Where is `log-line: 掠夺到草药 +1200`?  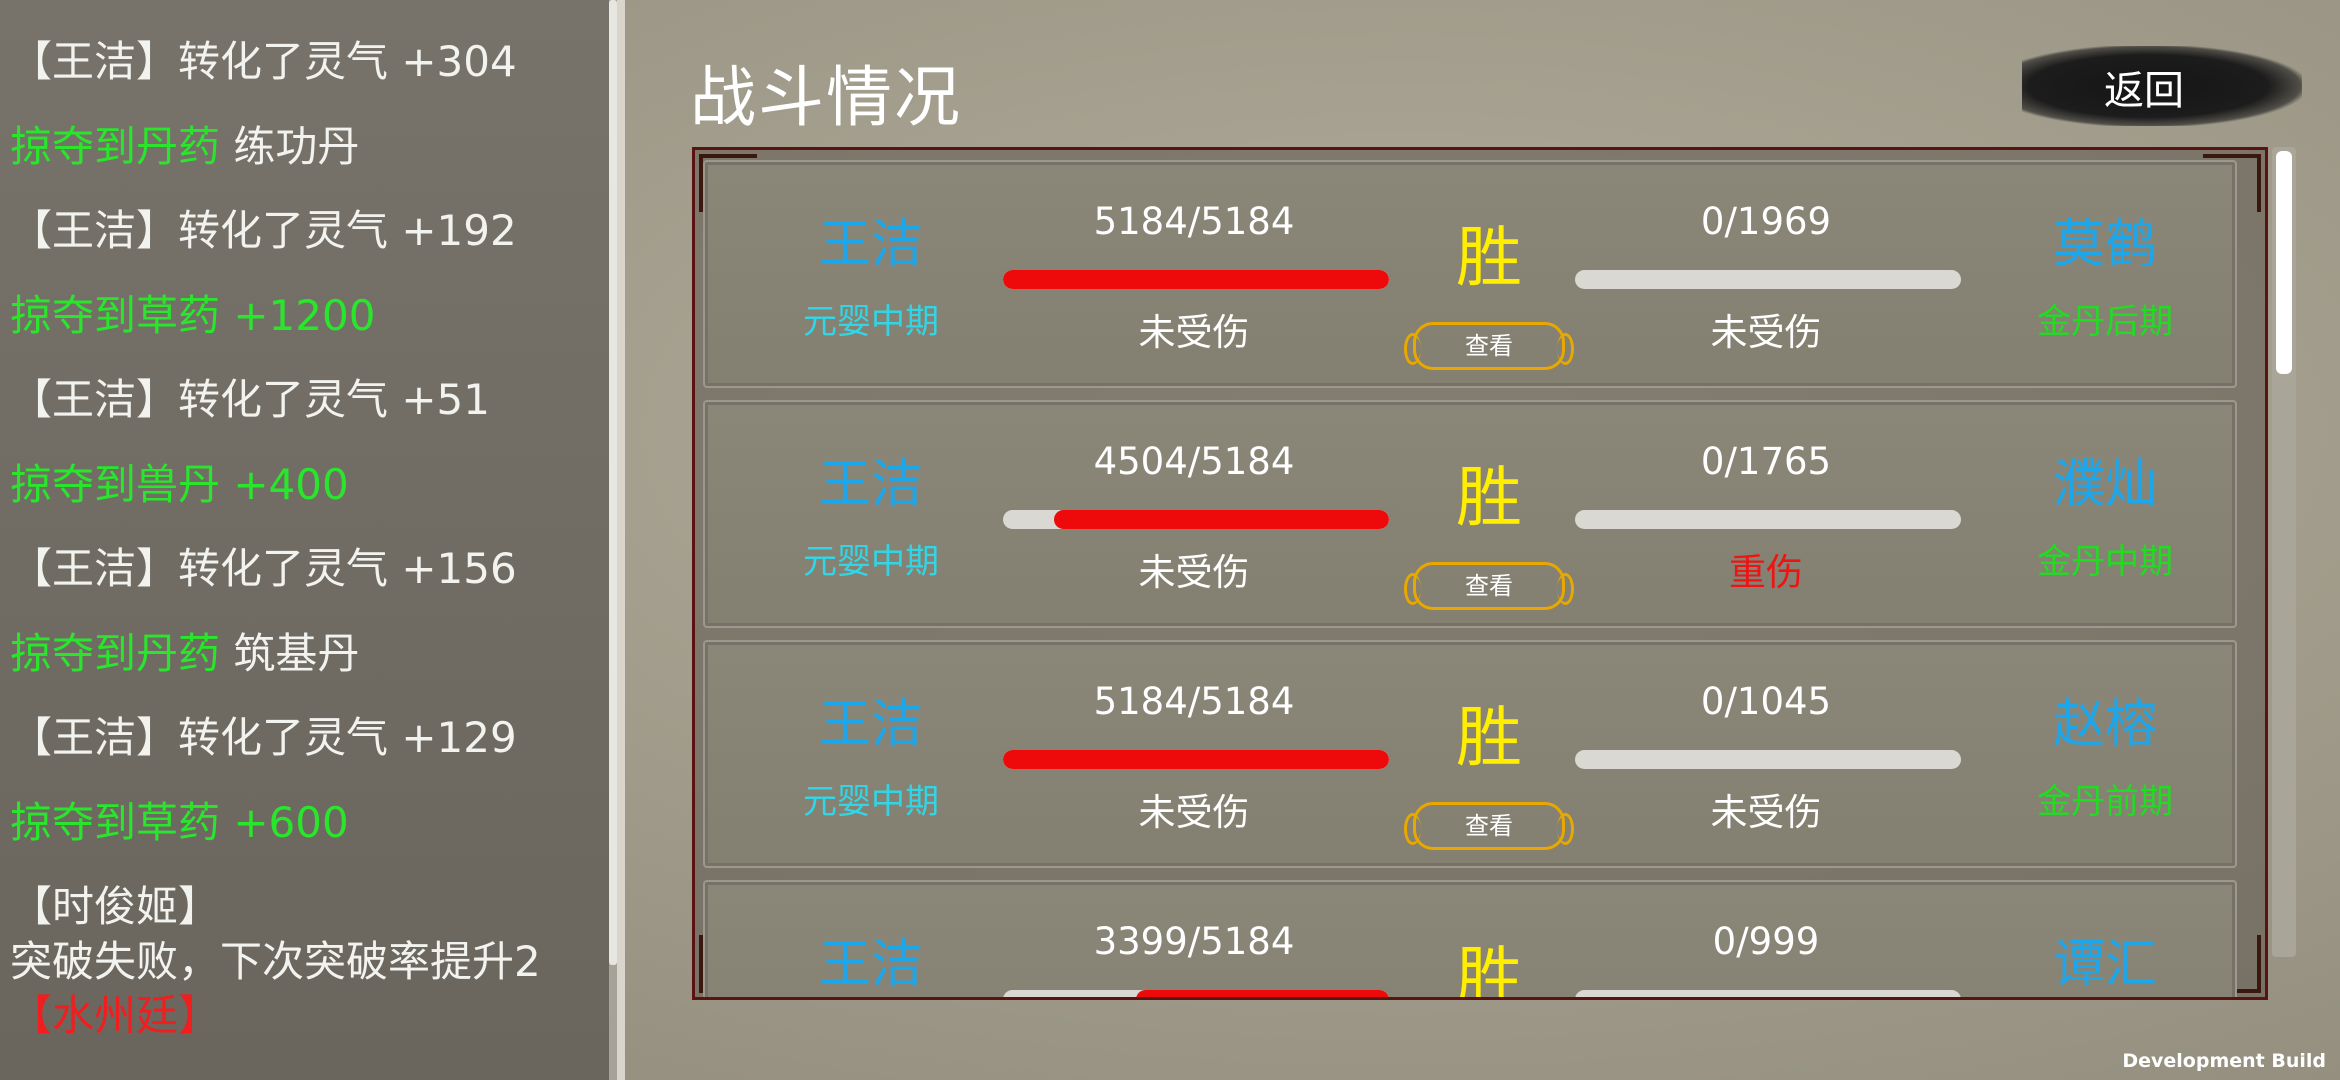 log-line: 掠夺到草药 +1200 is located at coordinates (192, 316).